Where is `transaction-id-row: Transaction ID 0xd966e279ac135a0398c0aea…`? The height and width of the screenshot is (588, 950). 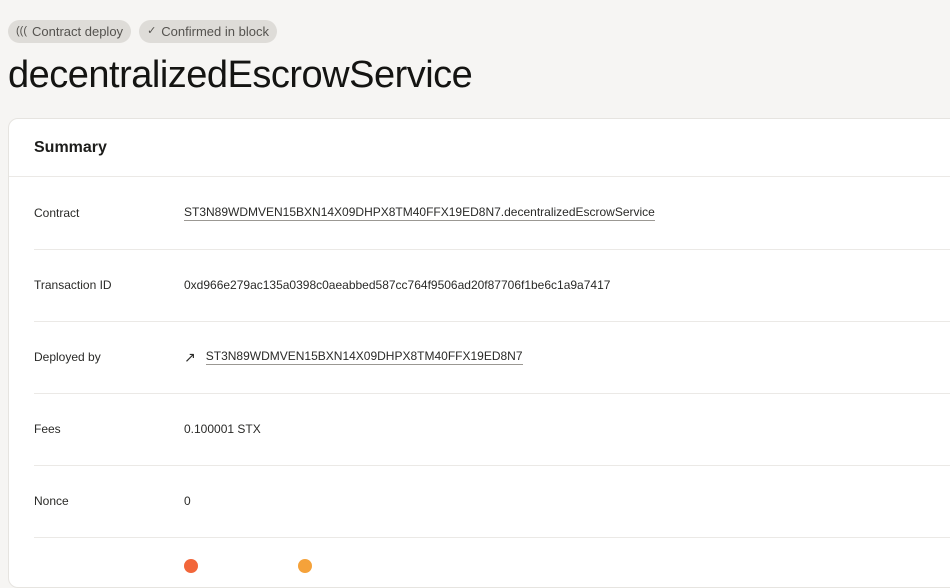
transaction-id-row: Transaction ID 0xd966e279ac135a0398c0aea… is located at coordinates (492, 285).